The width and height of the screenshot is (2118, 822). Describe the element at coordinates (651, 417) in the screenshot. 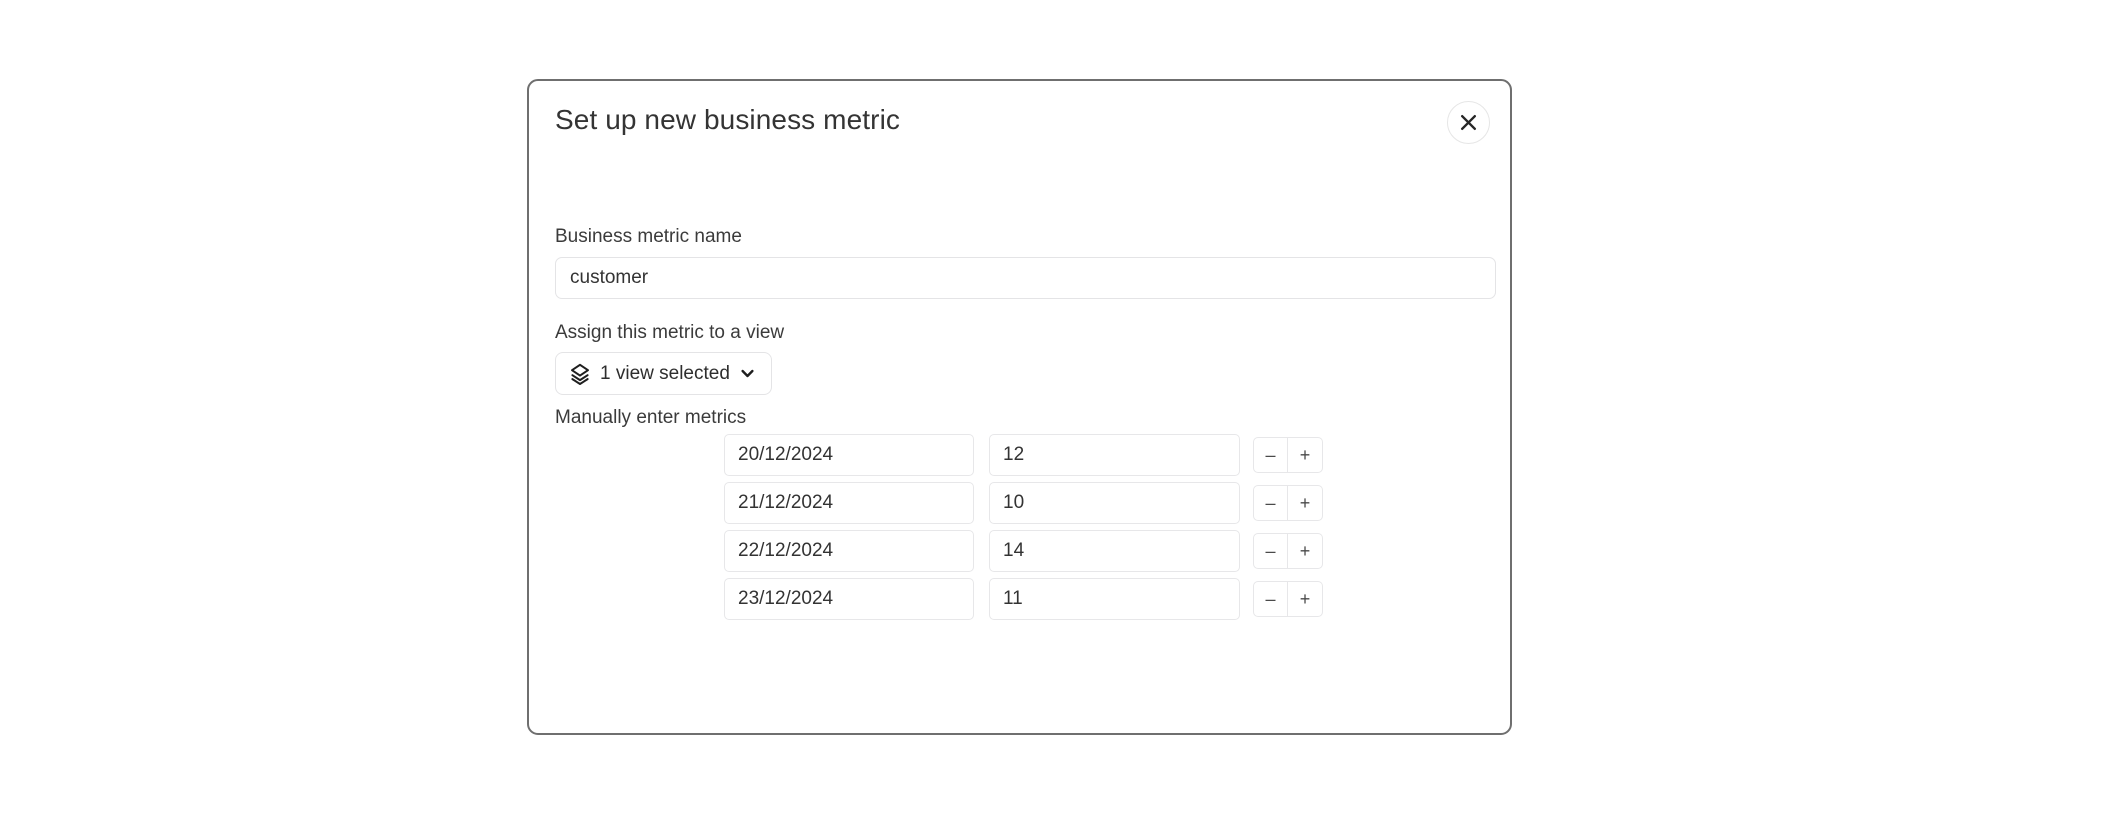

I see `manual-metrics-label: Manually enter metrics` at that location.